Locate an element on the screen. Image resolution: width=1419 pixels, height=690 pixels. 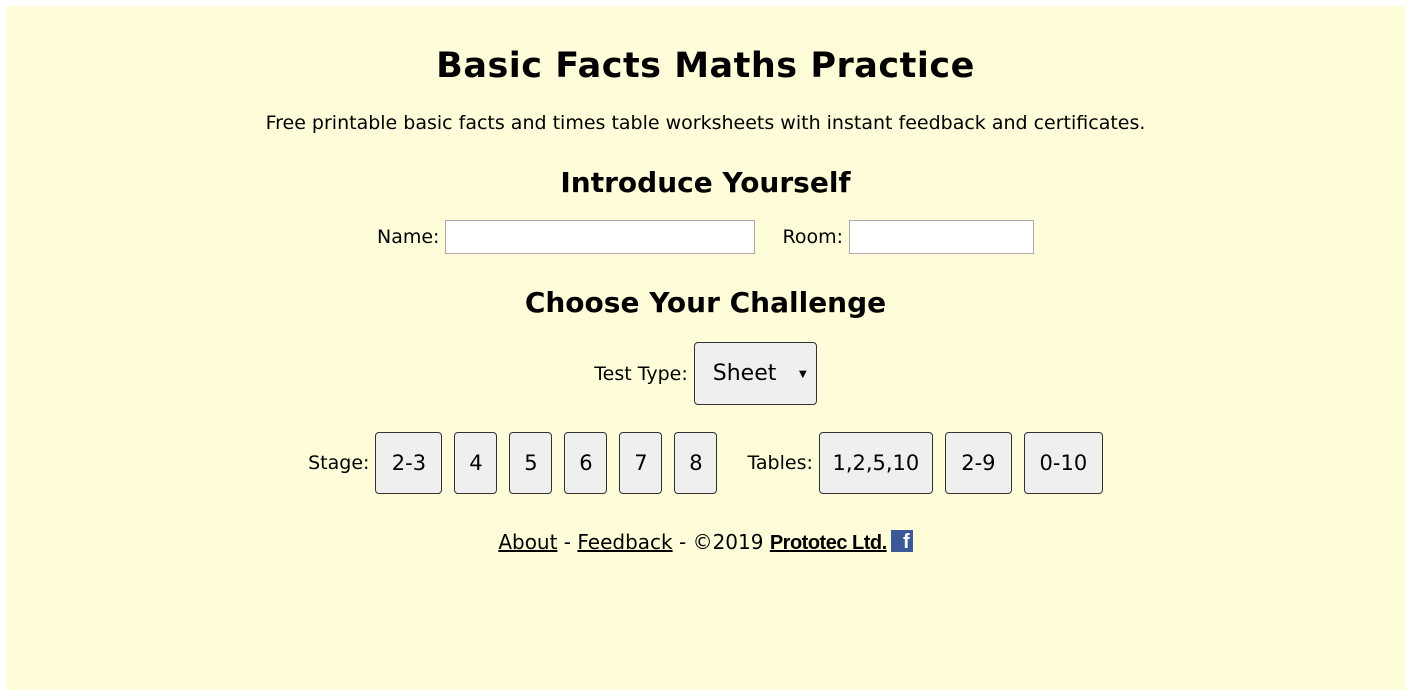
facebook-icon: f is located at coordinates (901, 541).